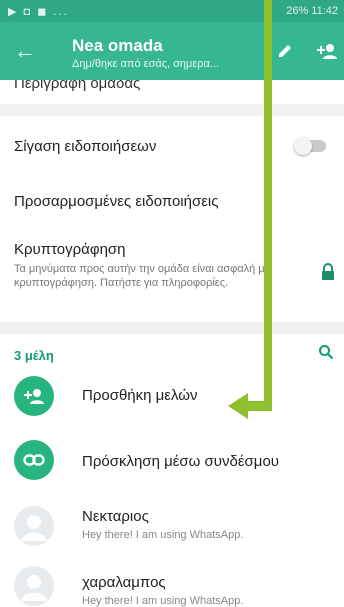 Image resolution: width=344 pixels, height=607 pixels. I want to click on member-name: χαραλαμπος, so click(124, 582).